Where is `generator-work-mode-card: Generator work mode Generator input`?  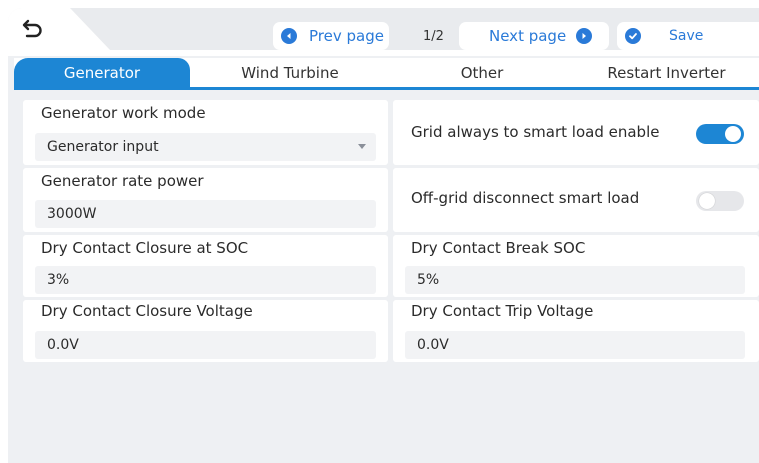 generator-work-mode-card: Generator work mode Generator input is located at coordinates (205, 132).